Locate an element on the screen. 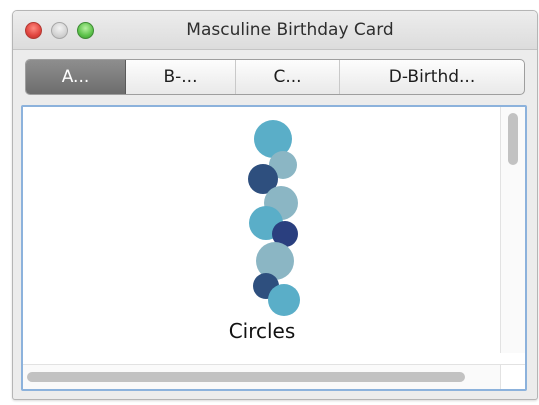 The height and width of the screenshot is (405, 539). circle-teal-bottom is located at coordinates (284, 300).